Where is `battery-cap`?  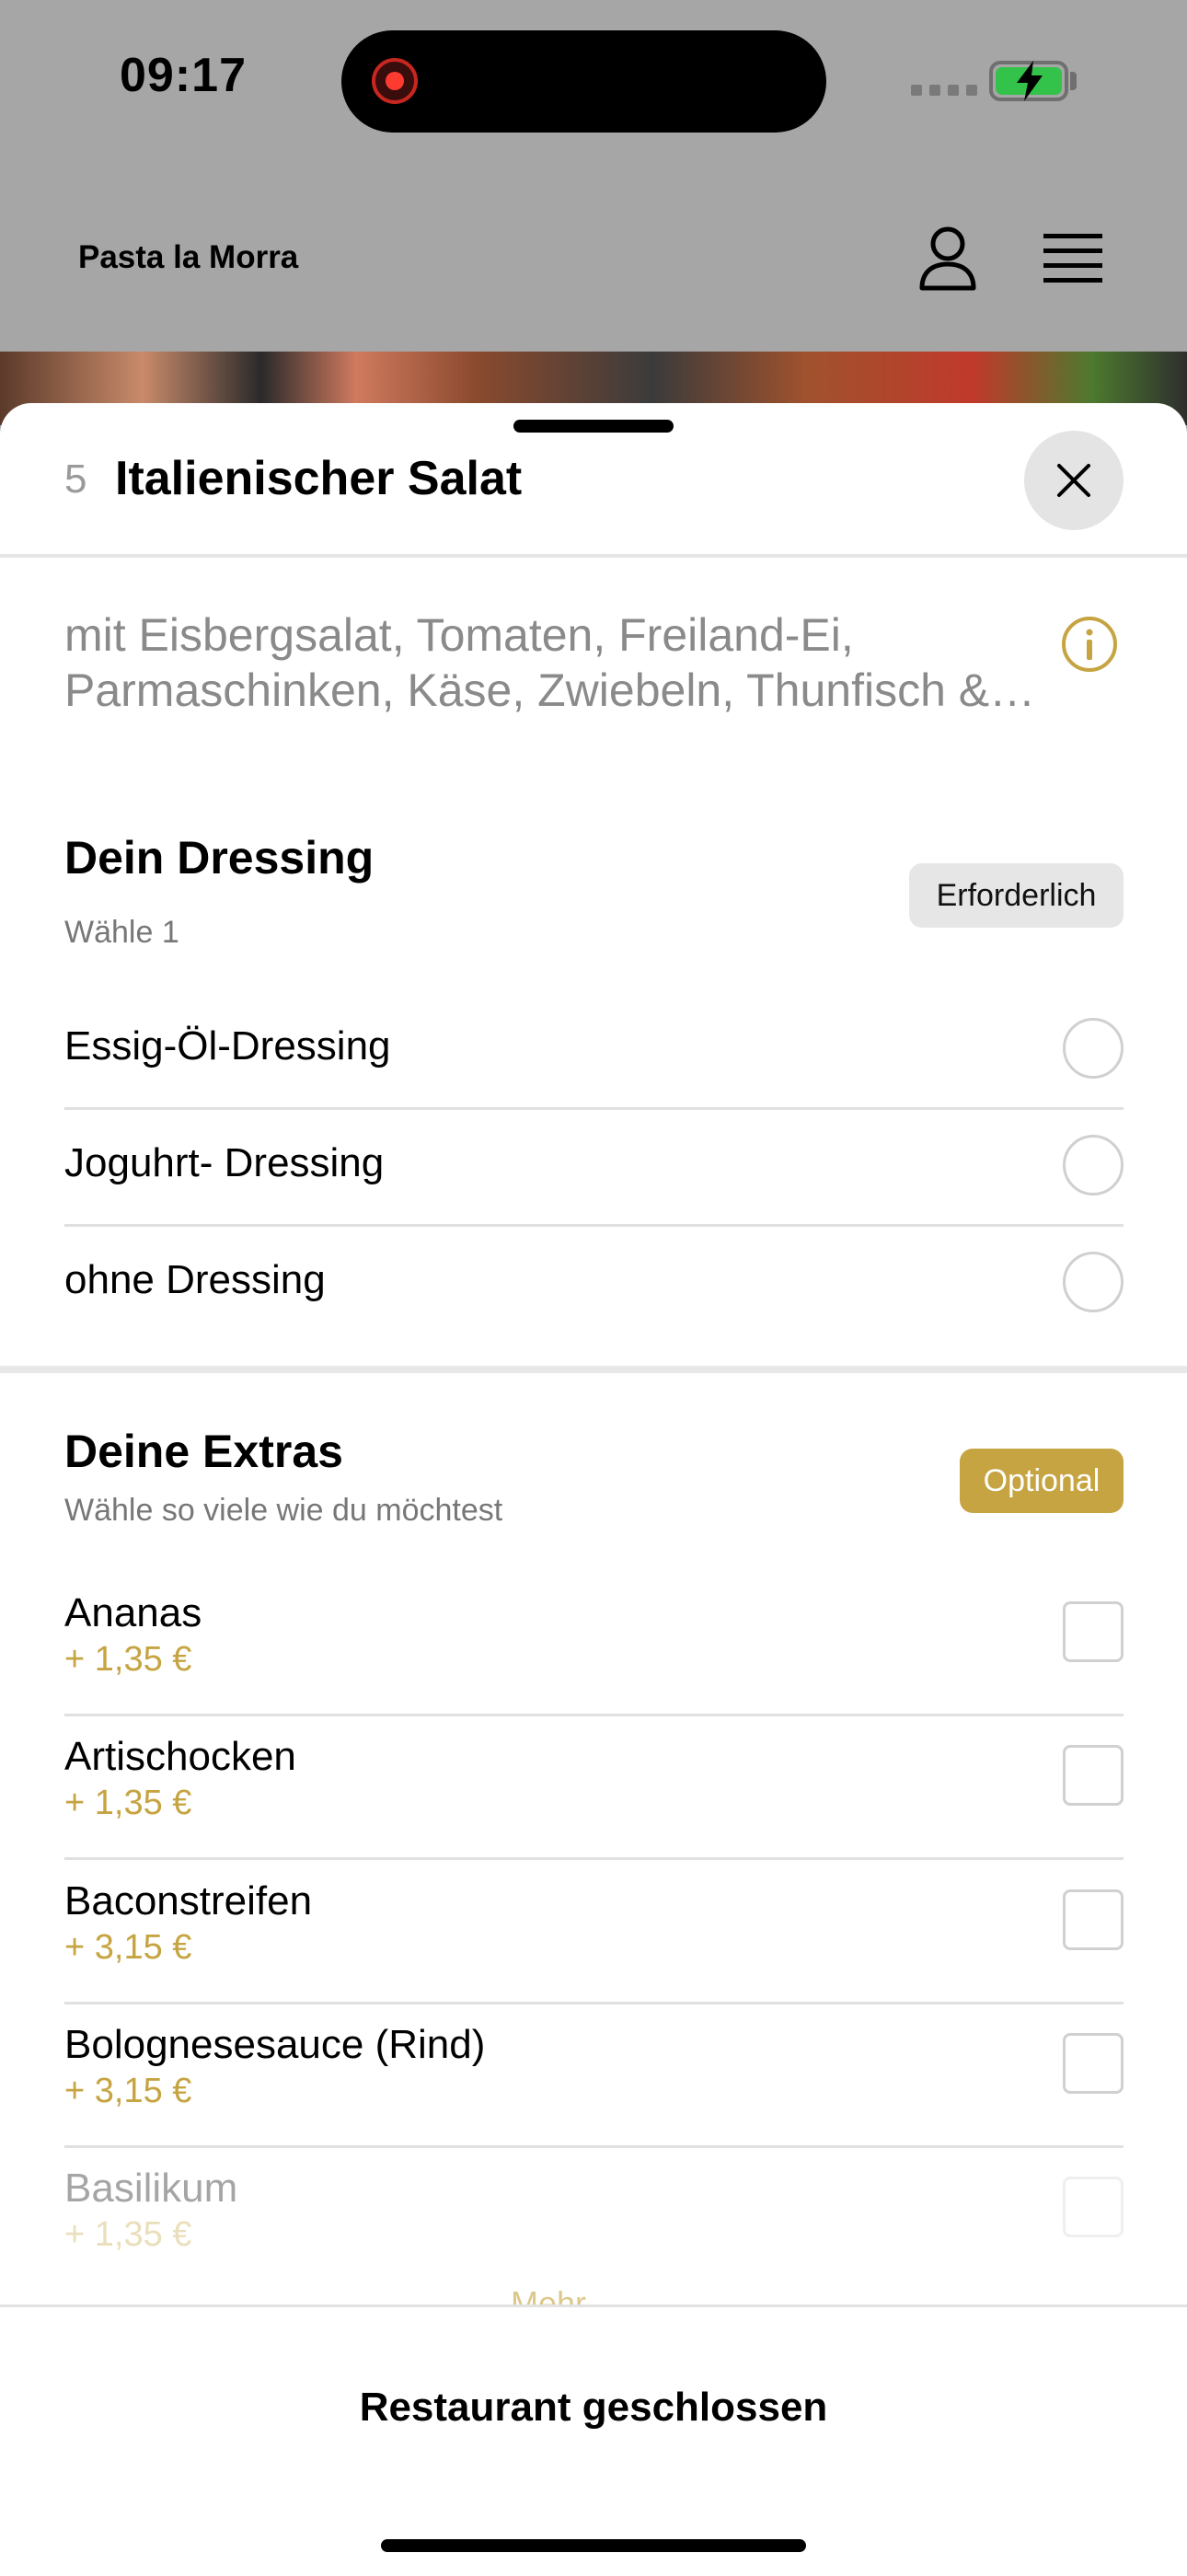
battery-cap is located at coordinates (1073, 81).